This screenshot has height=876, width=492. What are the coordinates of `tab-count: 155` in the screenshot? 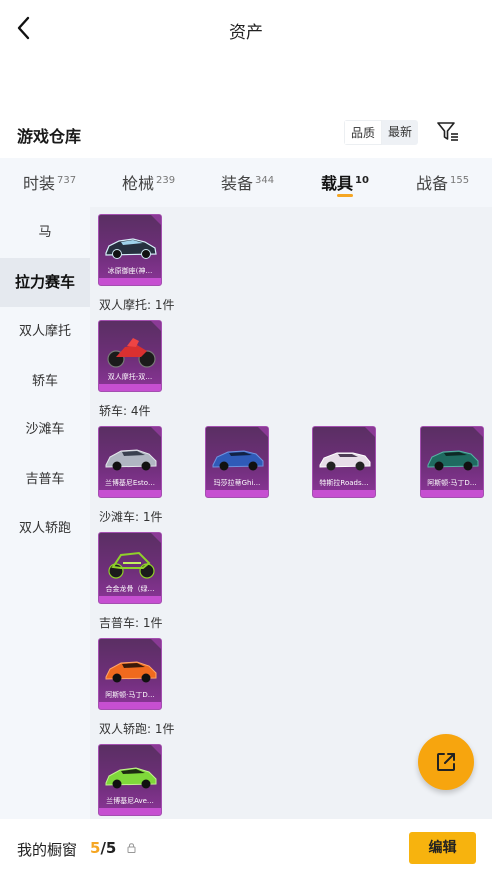 It's located at (460, 180).